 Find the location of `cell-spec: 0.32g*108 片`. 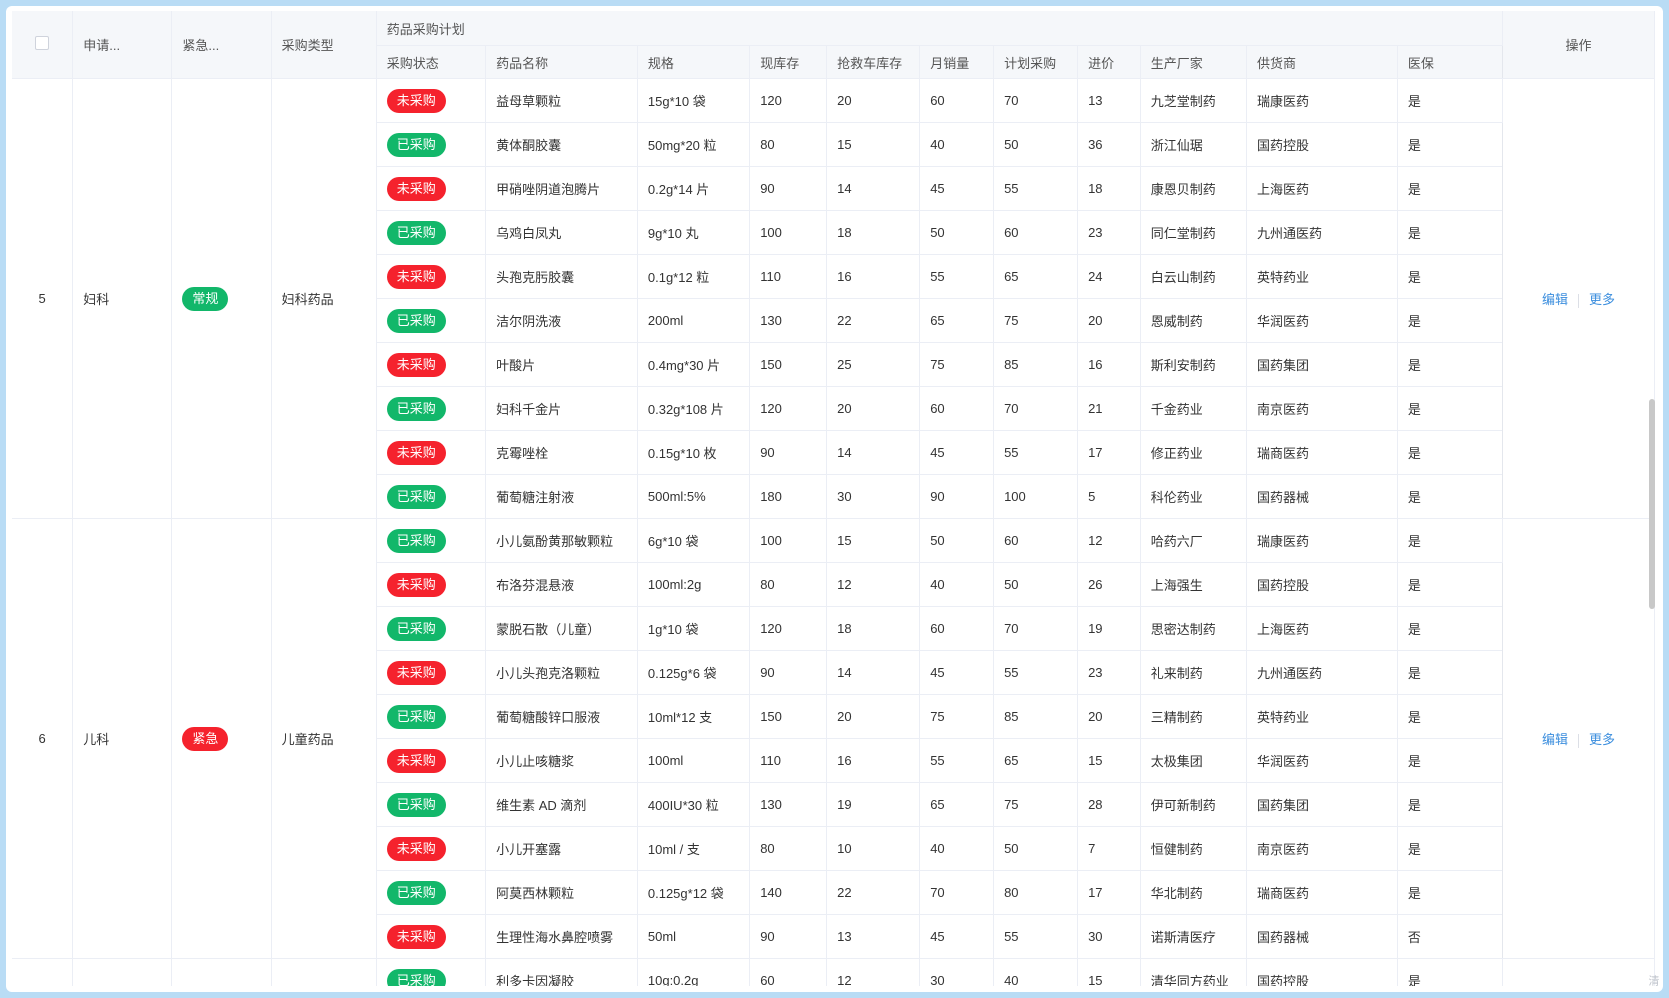

cell-spec: 0.32g*108 片 is located at coordinates (694, 408).